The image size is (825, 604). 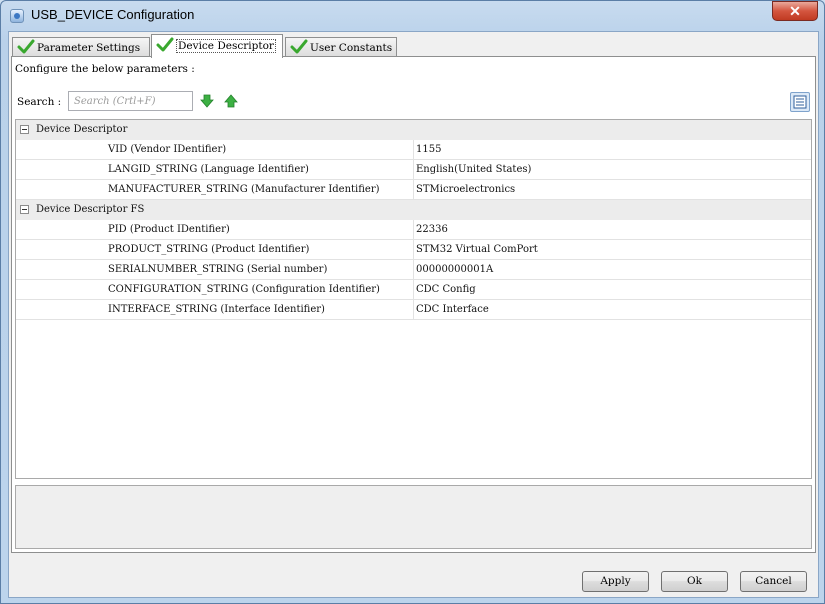 What do you see at coordinates (612, 169) in the screenshot?
I see `parameter-value: English(United States)` at bounding box center [612, 169].